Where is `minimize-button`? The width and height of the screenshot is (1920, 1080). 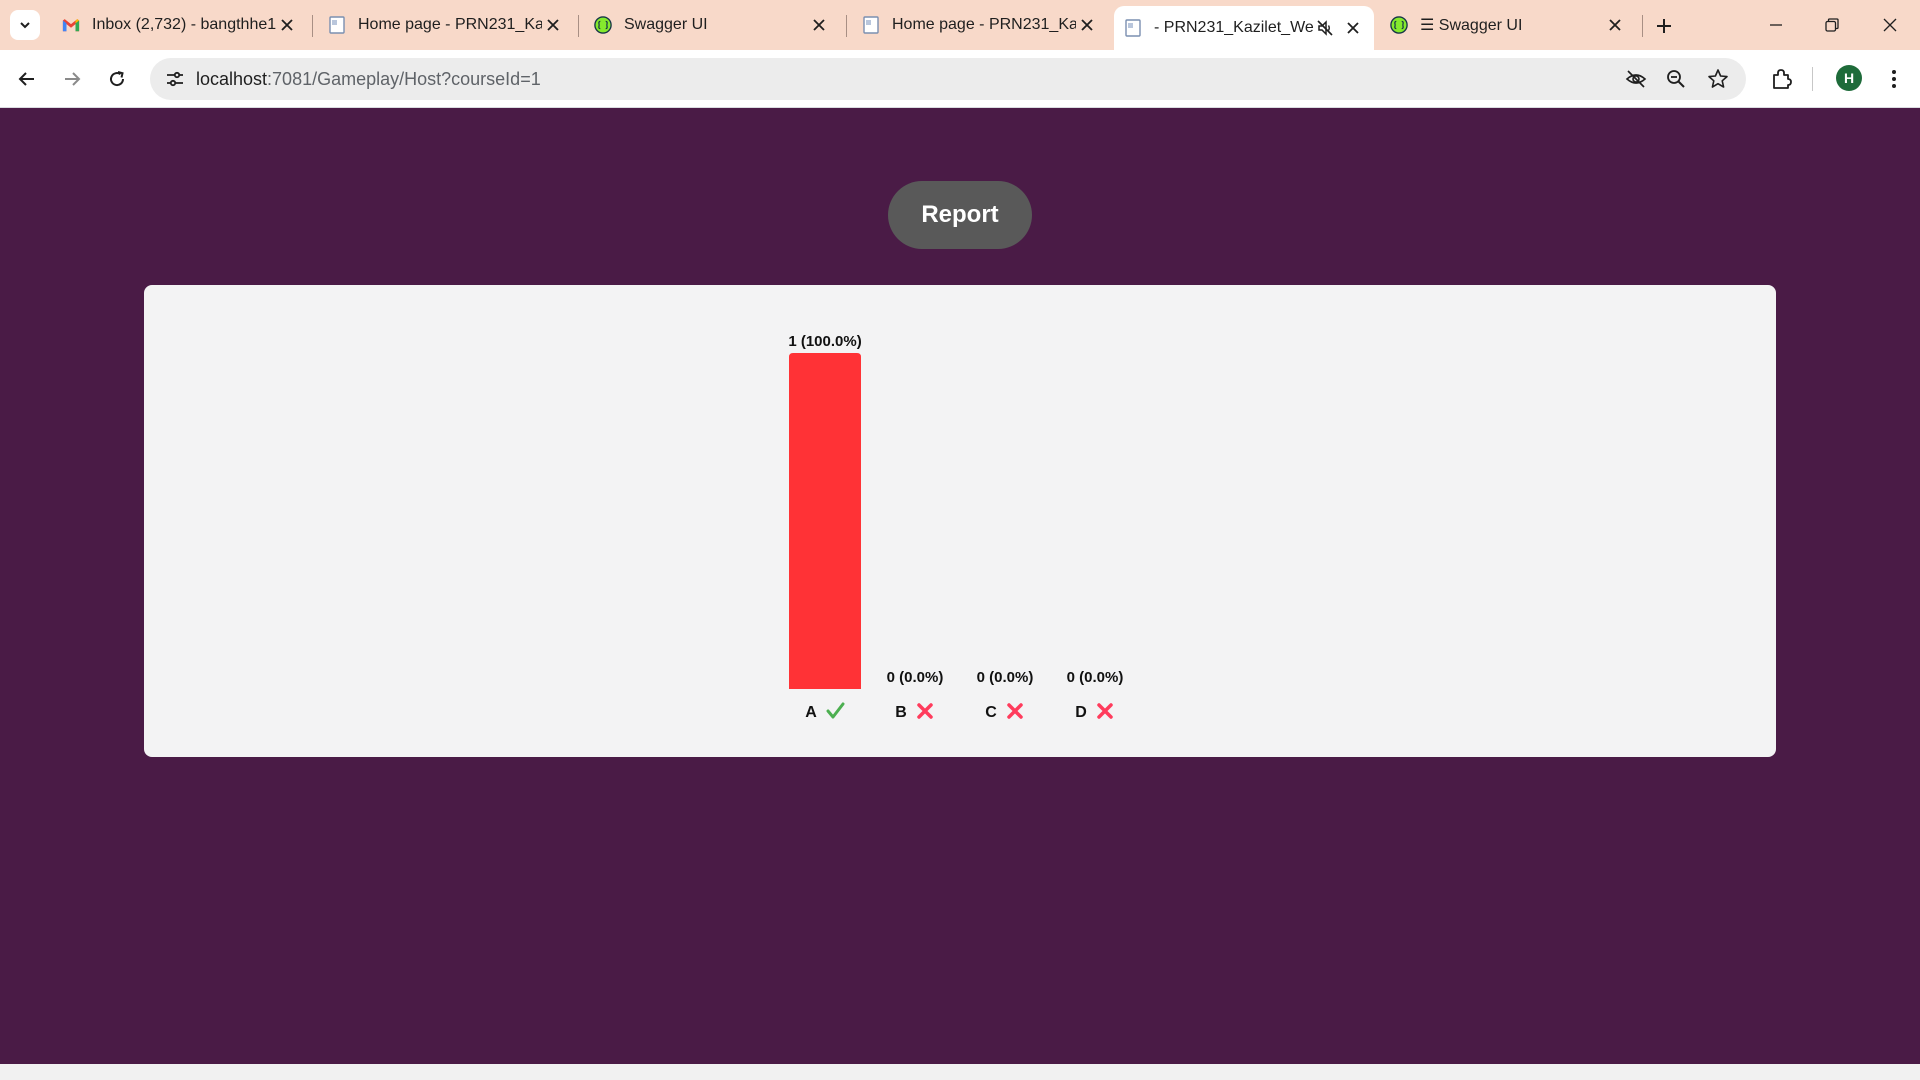
minimize-button is located at coordinates (1776, 25).